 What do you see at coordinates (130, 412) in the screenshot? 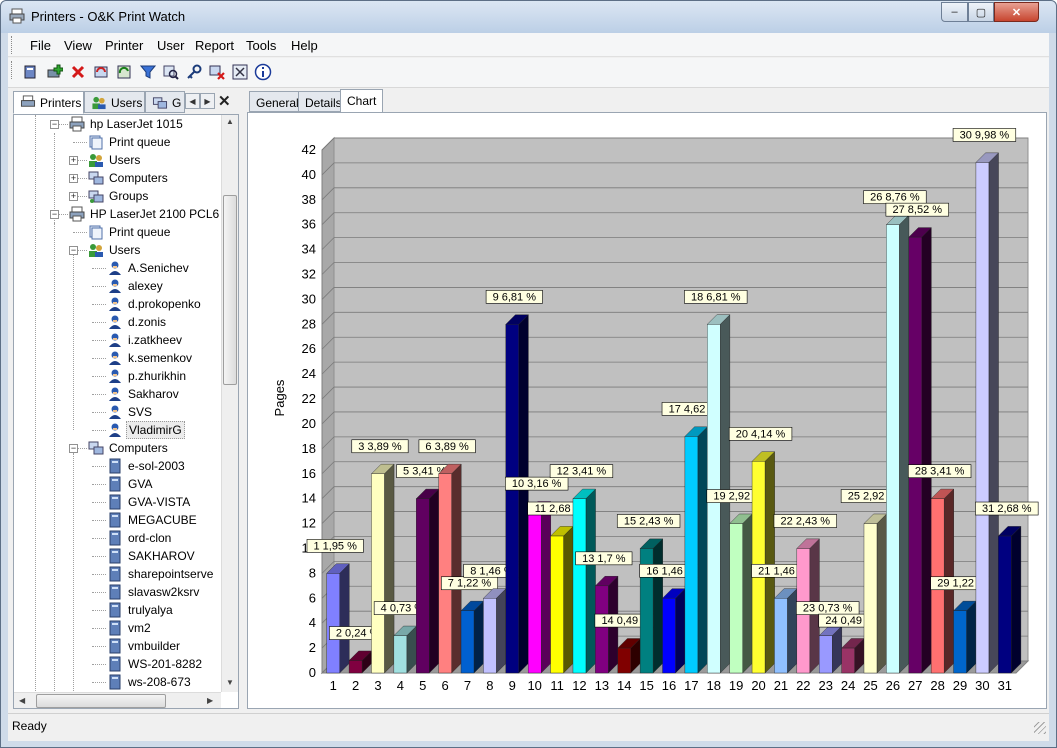
I see `tree-node: SVS` at bounding box center [130, 412].